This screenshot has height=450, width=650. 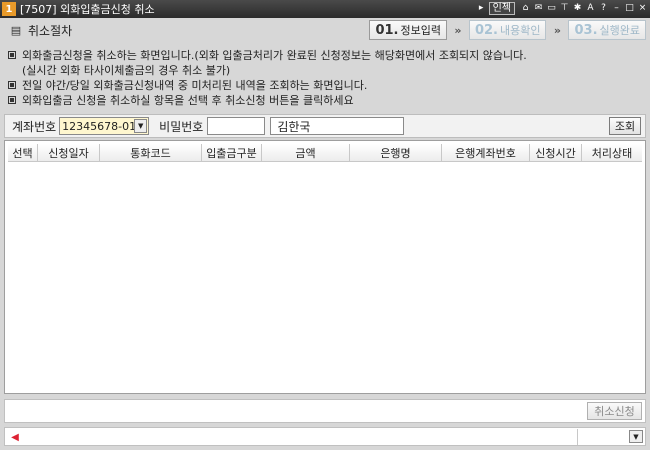 I want to click on font-size-icon: A, so click(x=590, y=8).